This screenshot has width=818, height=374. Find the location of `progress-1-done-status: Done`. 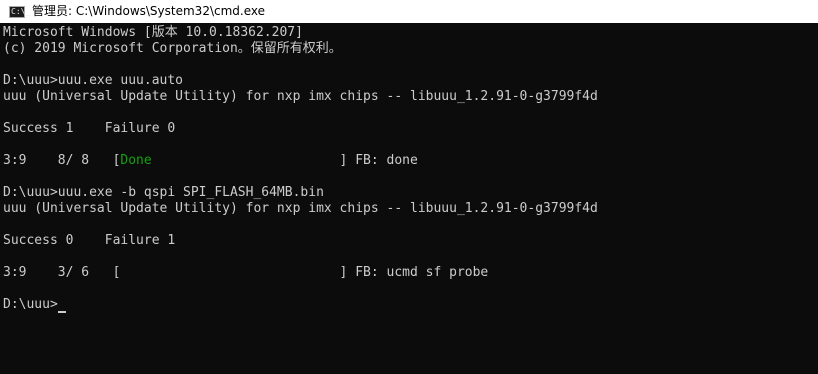

progress-1-done-status: Done is located at coordinates (136, 160).